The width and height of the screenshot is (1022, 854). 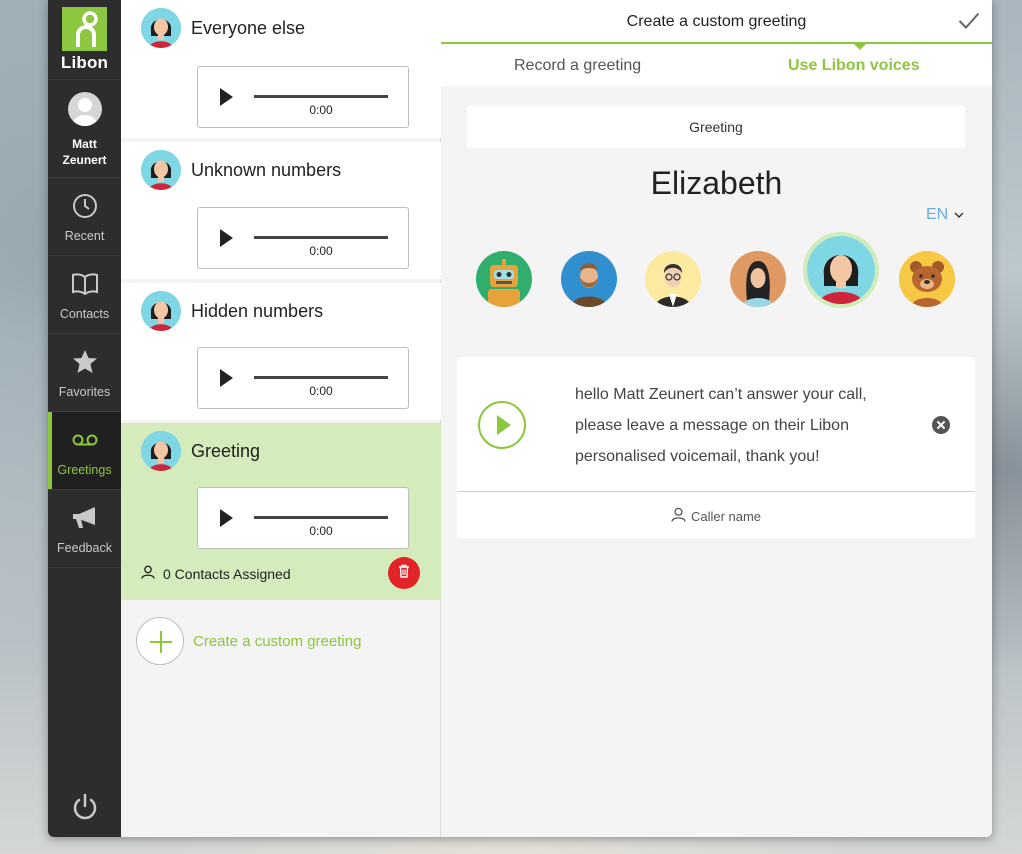 What do you see at coordinates (716, 127) in the screenshot?
I see `greeting-label-box: Greeting` at bounding box center [716, 127].